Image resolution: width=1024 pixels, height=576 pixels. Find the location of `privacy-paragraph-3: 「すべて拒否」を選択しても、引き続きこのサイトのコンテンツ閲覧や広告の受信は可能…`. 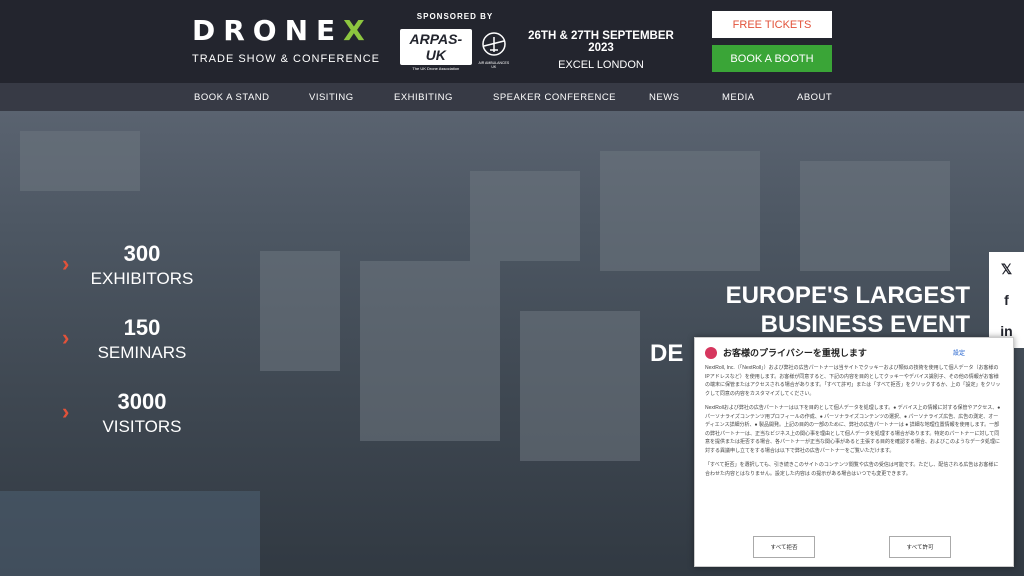

privacy-paragraph-3: 「すべて拒否」を選択しても、引き続きこのサイトのコンテンツ閲覧や広告の受信は可能… is located at coordinates (852, 469).